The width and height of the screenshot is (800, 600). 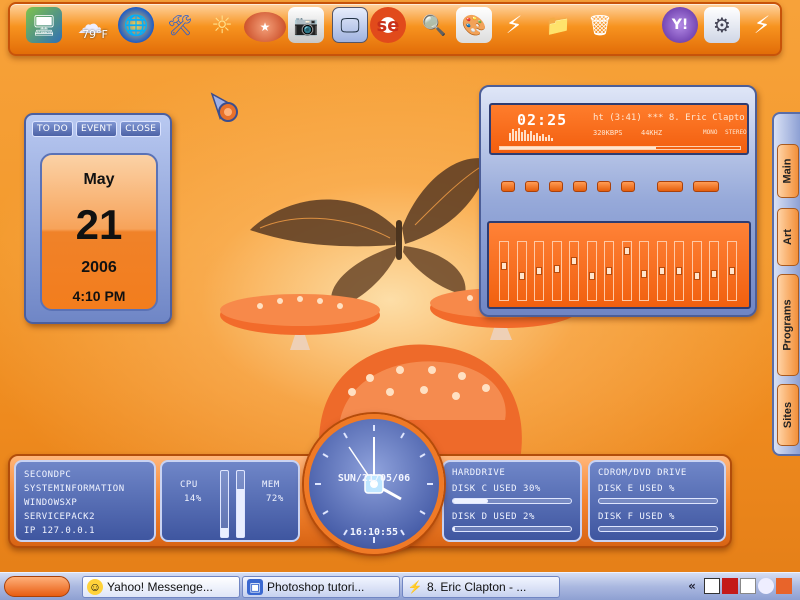 I want to click on cpu-value: 14%, so click(x=193, y=499).